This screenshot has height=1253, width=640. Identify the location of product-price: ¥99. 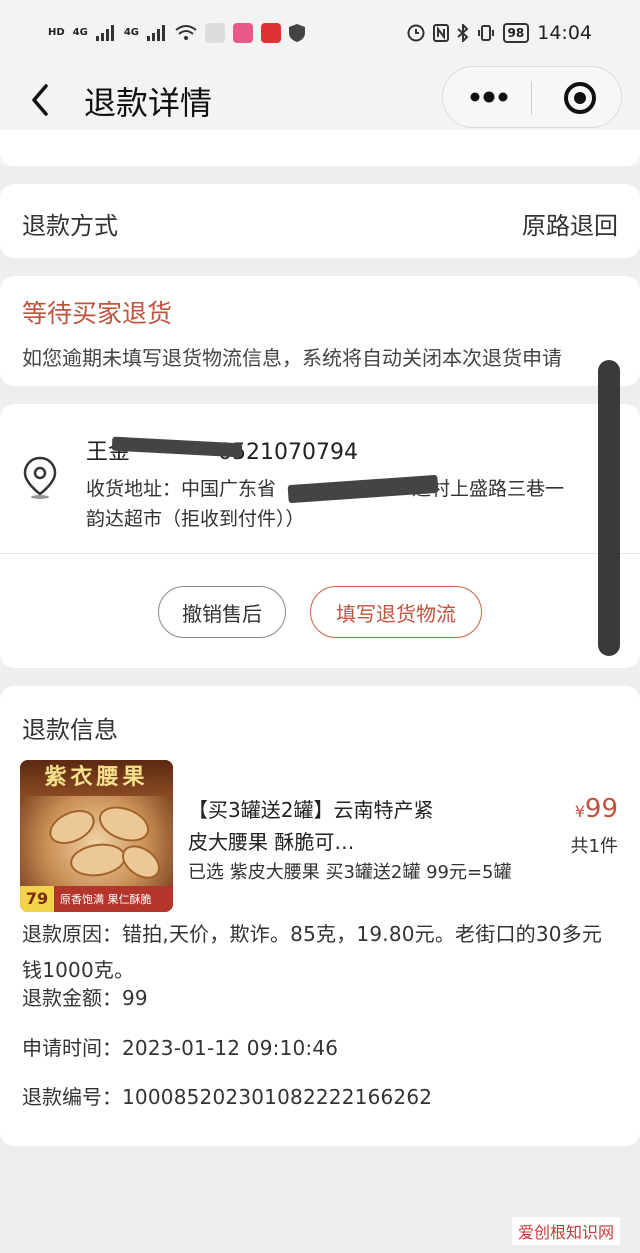
(596, 809).